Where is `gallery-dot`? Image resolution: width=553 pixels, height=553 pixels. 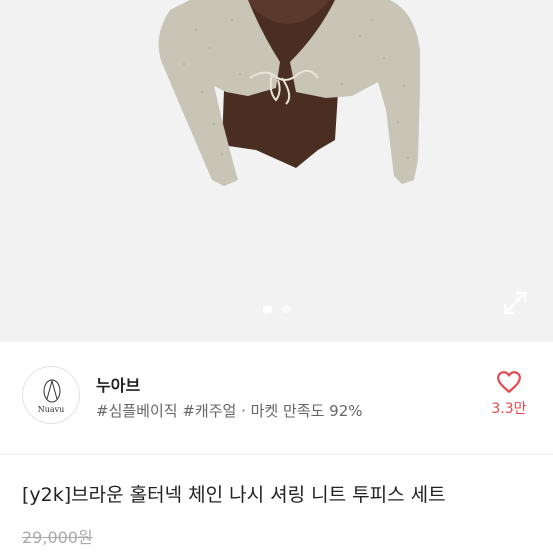
gallery-dot is located at coordinates (286, 309).